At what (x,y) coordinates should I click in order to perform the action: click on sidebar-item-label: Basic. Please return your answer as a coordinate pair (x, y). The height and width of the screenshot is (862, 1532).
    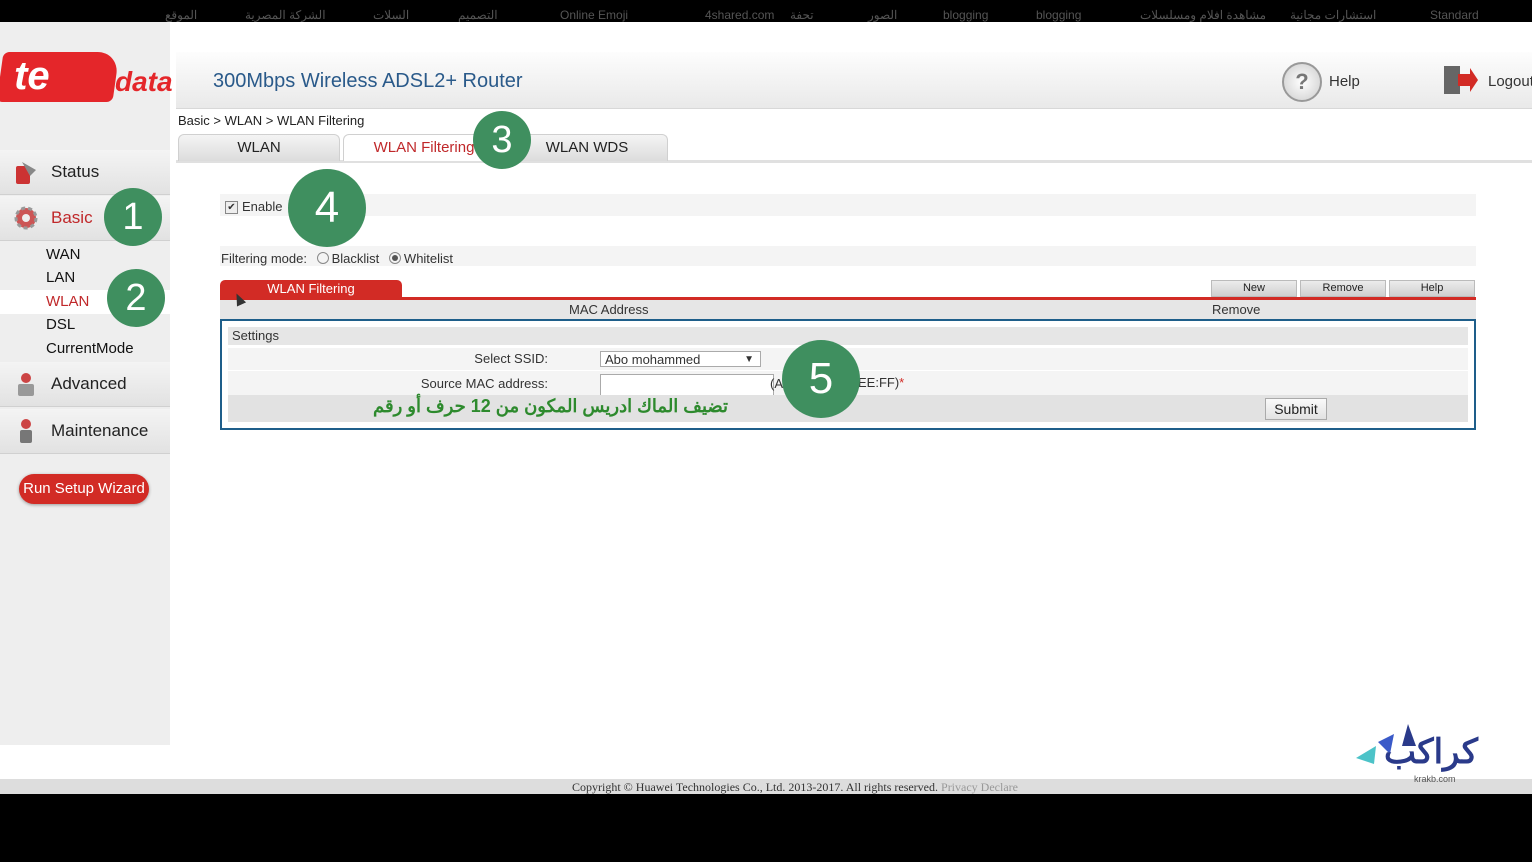
    Looking at the image, I should click on (72, 217).